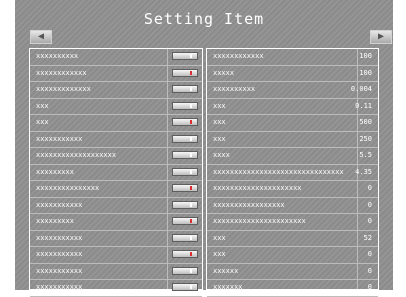 The image size is (406, 297). I want to click on setting-row: xxxxxxxxxxxxxxxxxxxxxx 0, so click(292, 222).